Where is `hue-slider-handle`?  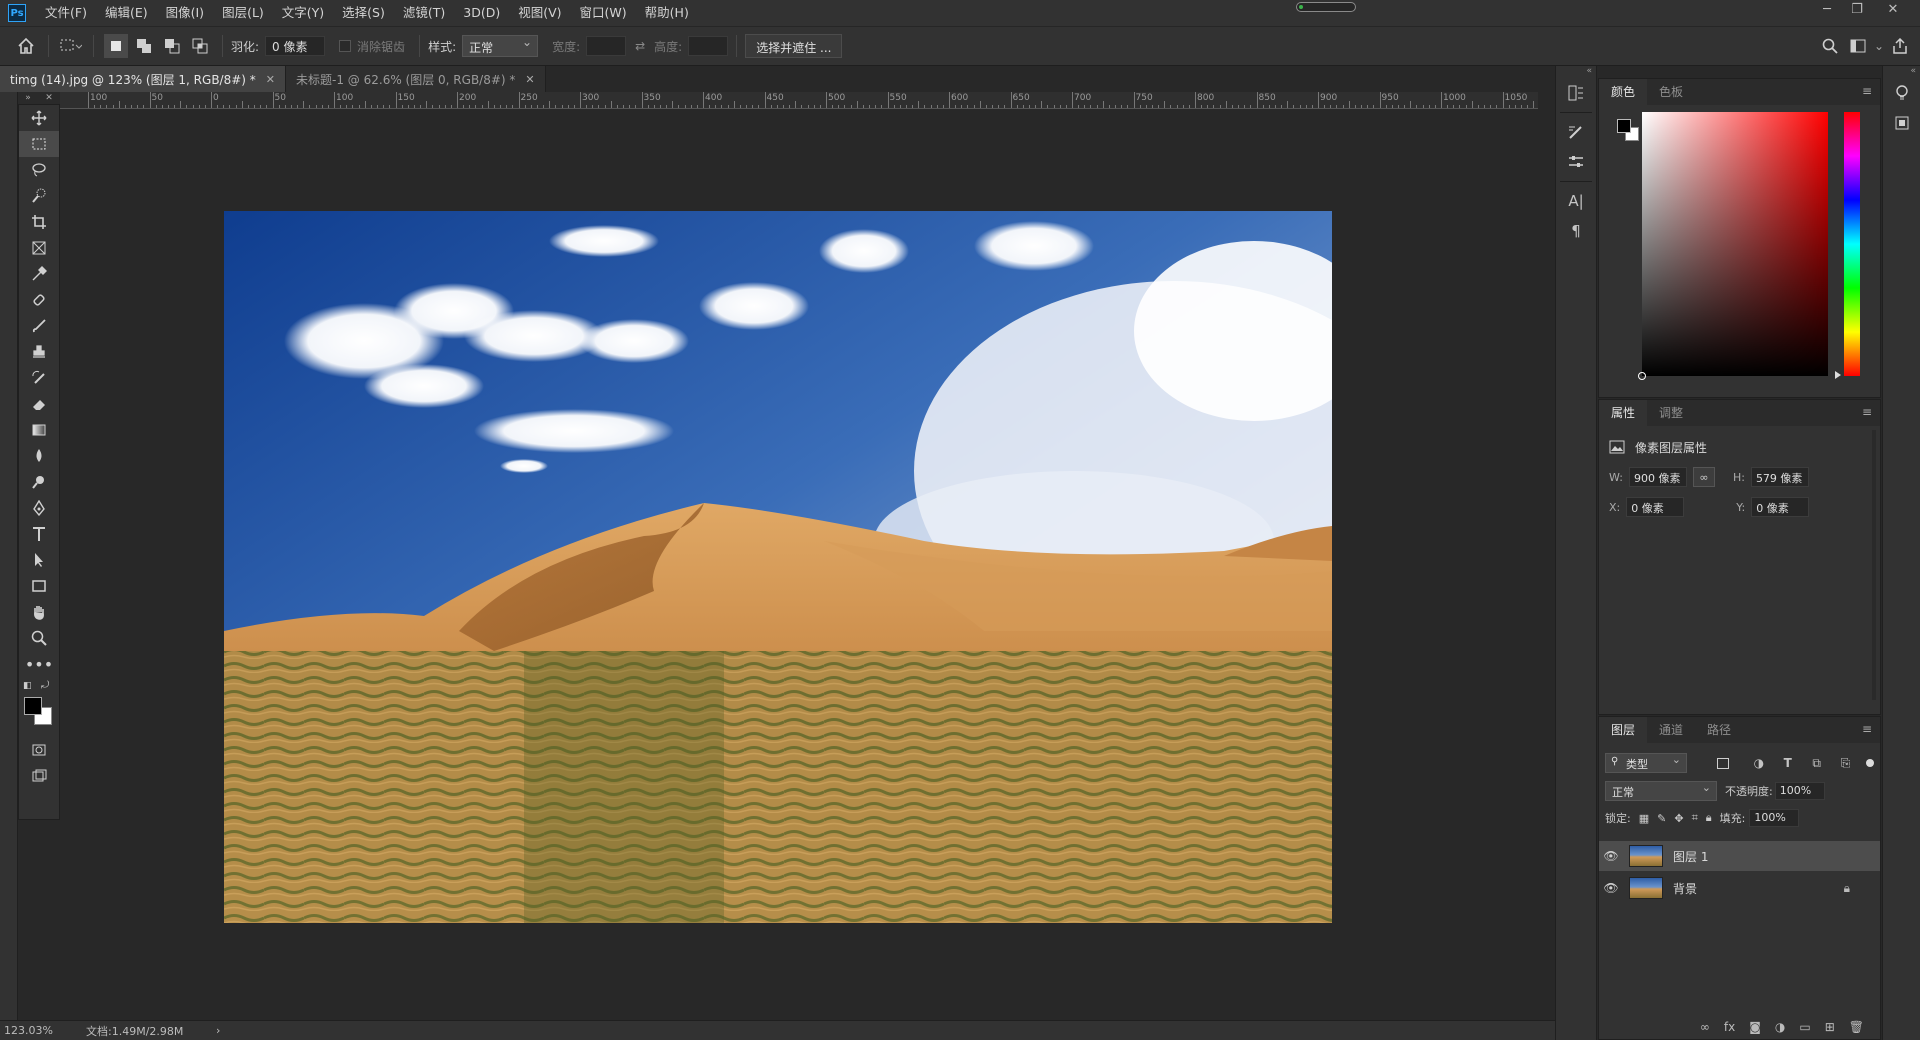 hue-slider-handle is located at coordinates (1838, 375).